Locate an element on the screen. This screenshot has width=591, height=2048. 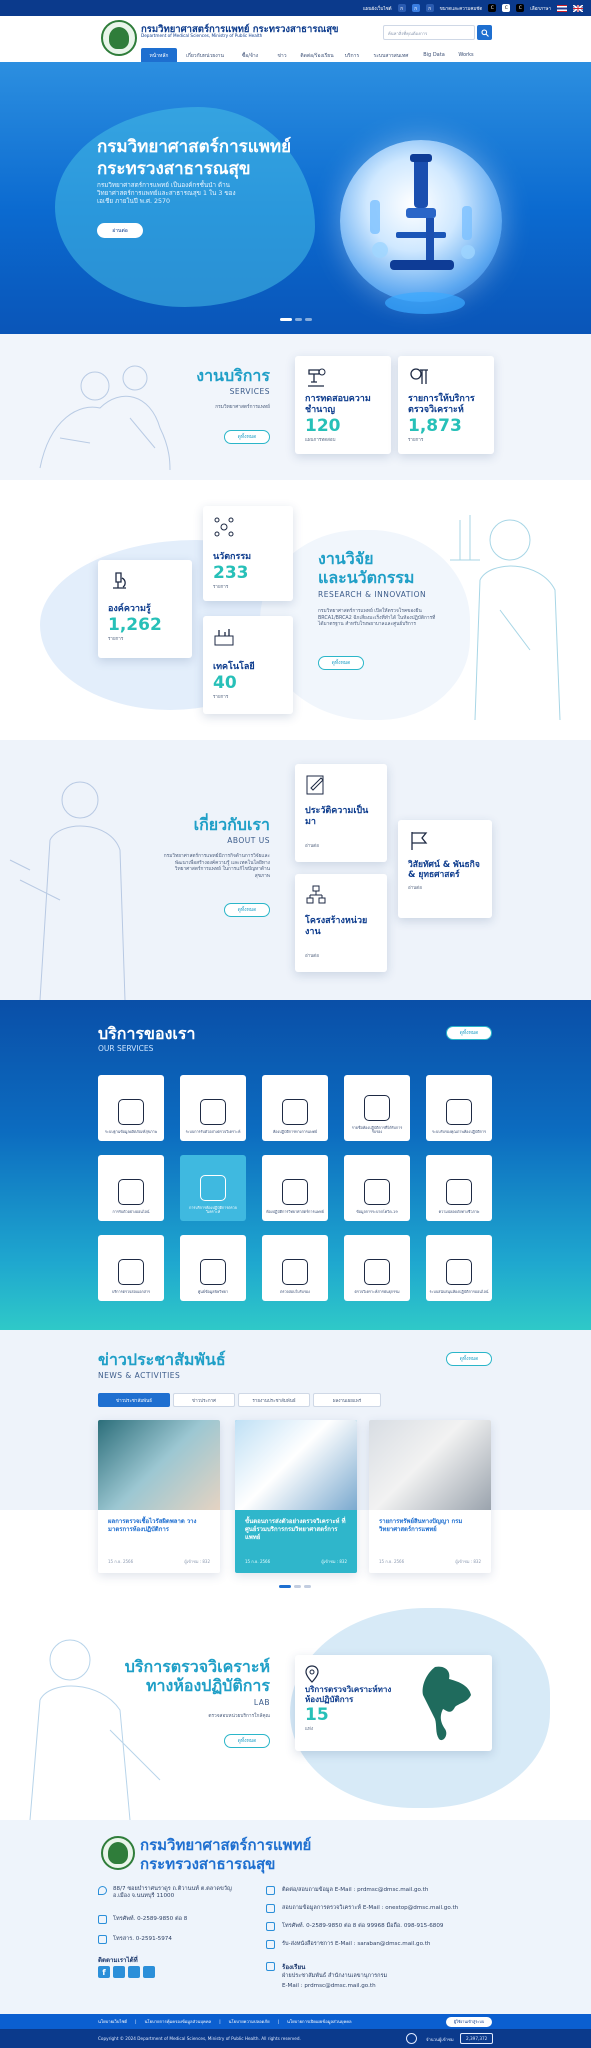
dmsc-logo is located at coordinates (119, 38).